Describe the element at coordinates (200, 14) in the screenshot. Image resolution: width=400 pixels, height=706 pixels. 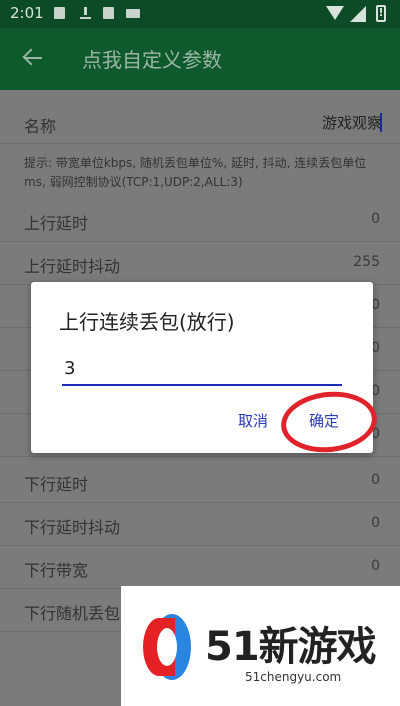
I see `status-bar: 2:01` at that location.